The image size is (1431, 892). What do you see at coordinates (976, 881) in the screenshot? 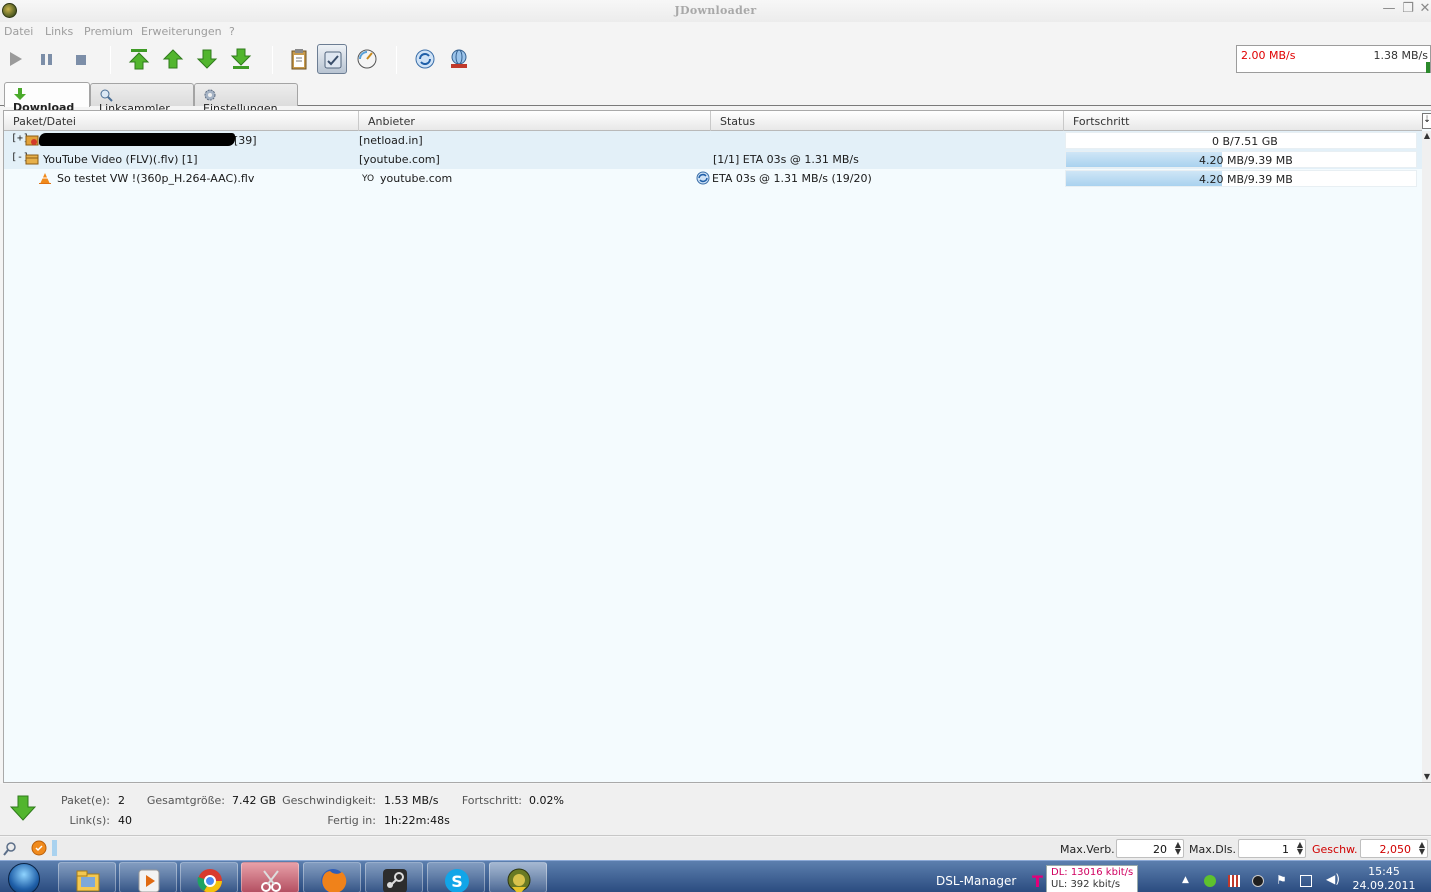
I see `dsl-manager-label: DSL-Manager` at bounding box center [976, 881].